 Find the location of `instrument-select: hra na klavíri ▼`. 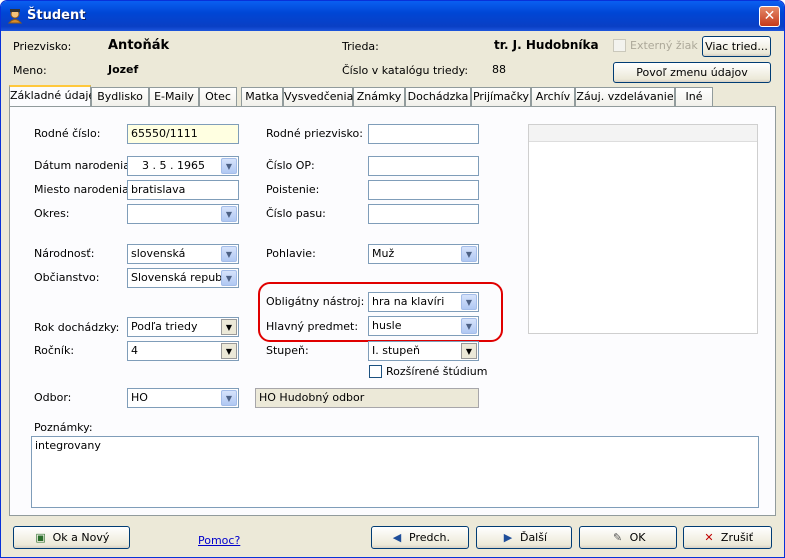

instrument-select: hra na klavíri ▼ is located at coordinates (423, 302).